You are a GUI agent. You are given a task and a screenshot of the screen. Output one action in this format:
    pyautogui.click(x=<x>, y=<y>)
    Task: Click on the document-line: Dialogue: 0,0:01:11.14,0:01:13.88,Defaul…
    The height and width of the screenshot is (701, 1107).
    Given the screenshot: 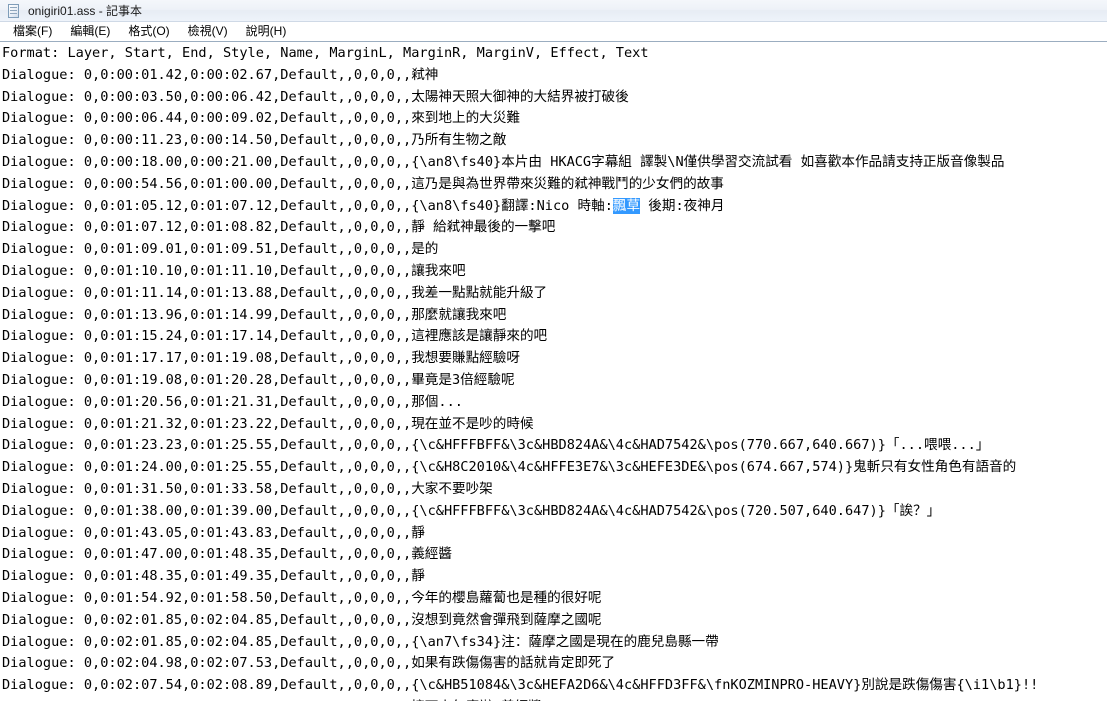 What is the action you would take?
    pyautogui.click(x=554, y=294)
    